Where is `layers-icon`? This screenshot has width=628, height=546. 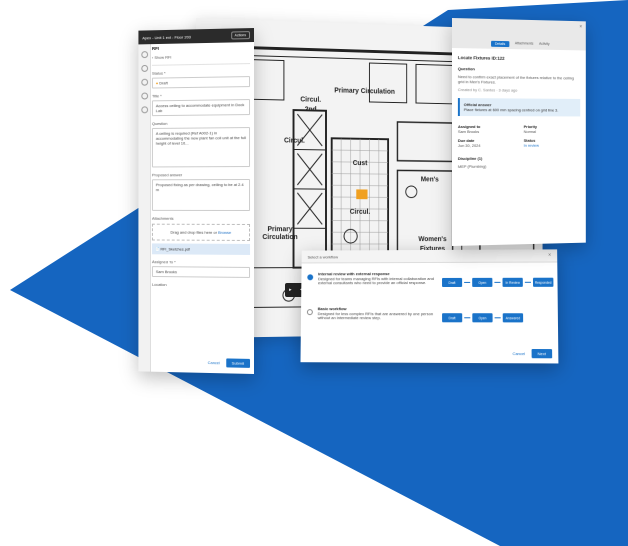
layers-icon is located at coordinates (144, 55).